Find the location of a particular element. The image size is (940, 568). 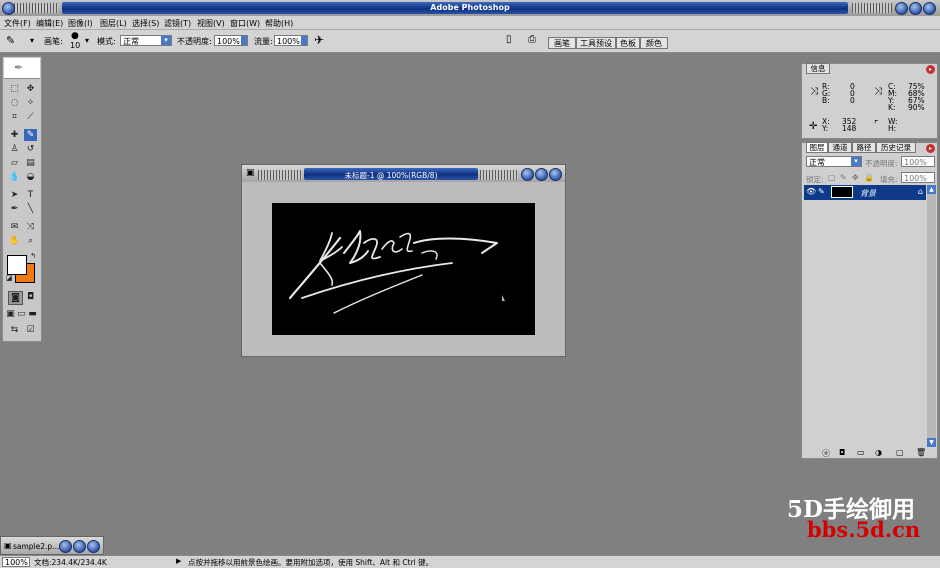

tab-swatches: 色板 is located at coordinates (628, 43).